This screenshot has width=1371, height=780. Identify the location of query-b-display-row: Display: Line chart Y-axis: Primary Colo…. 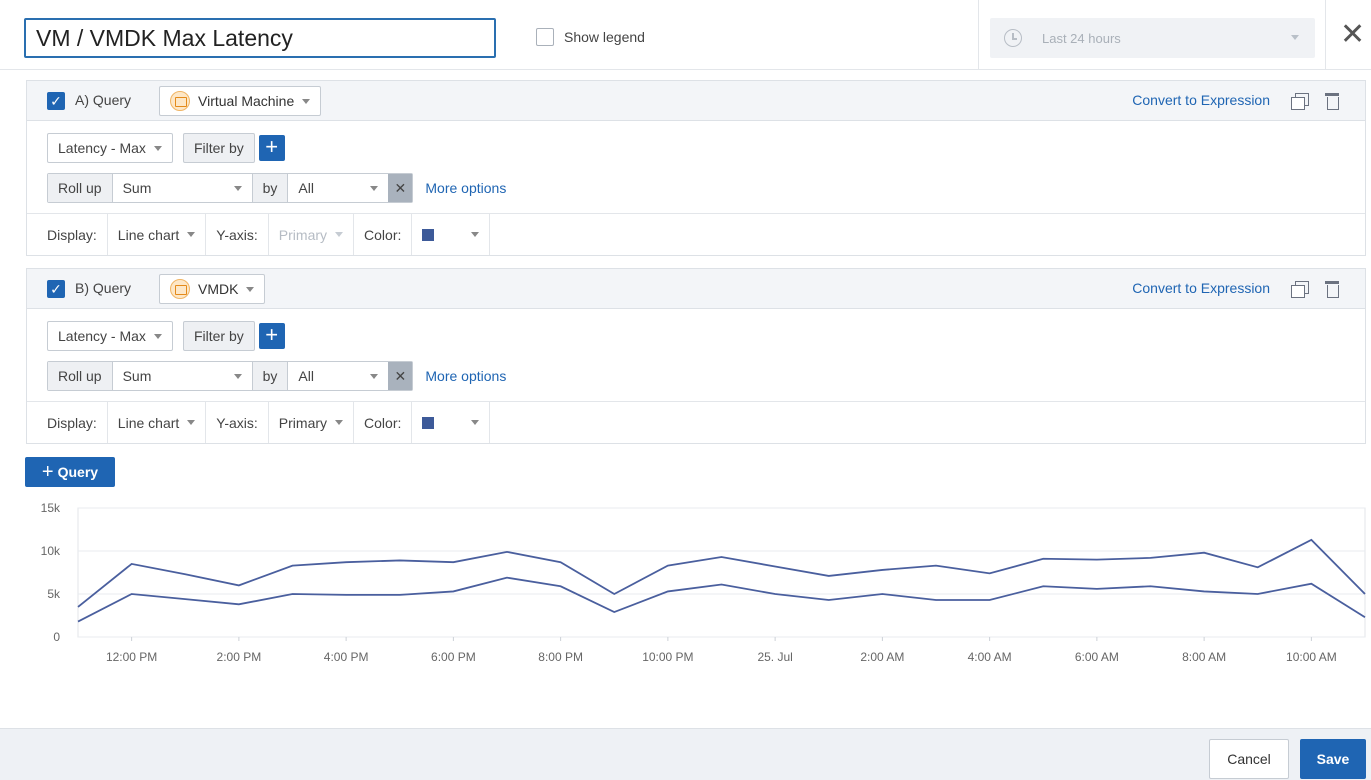
(696, 422).